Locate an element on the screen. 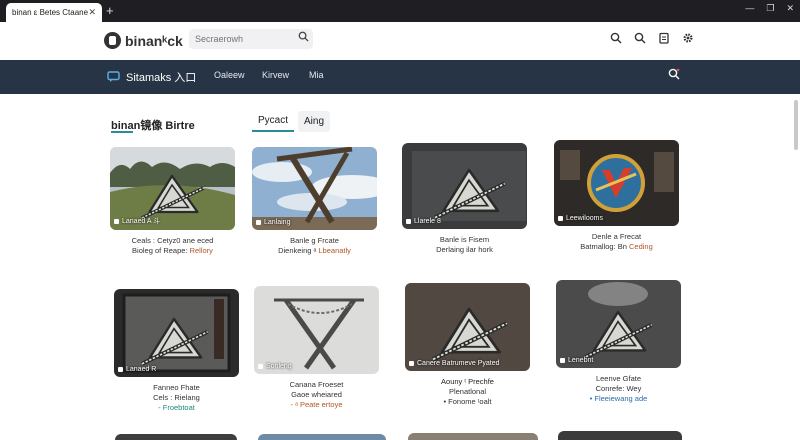  browser-tab: binan ε Betes Ctaaneteid ✕ is located at coordinates (54, 12).